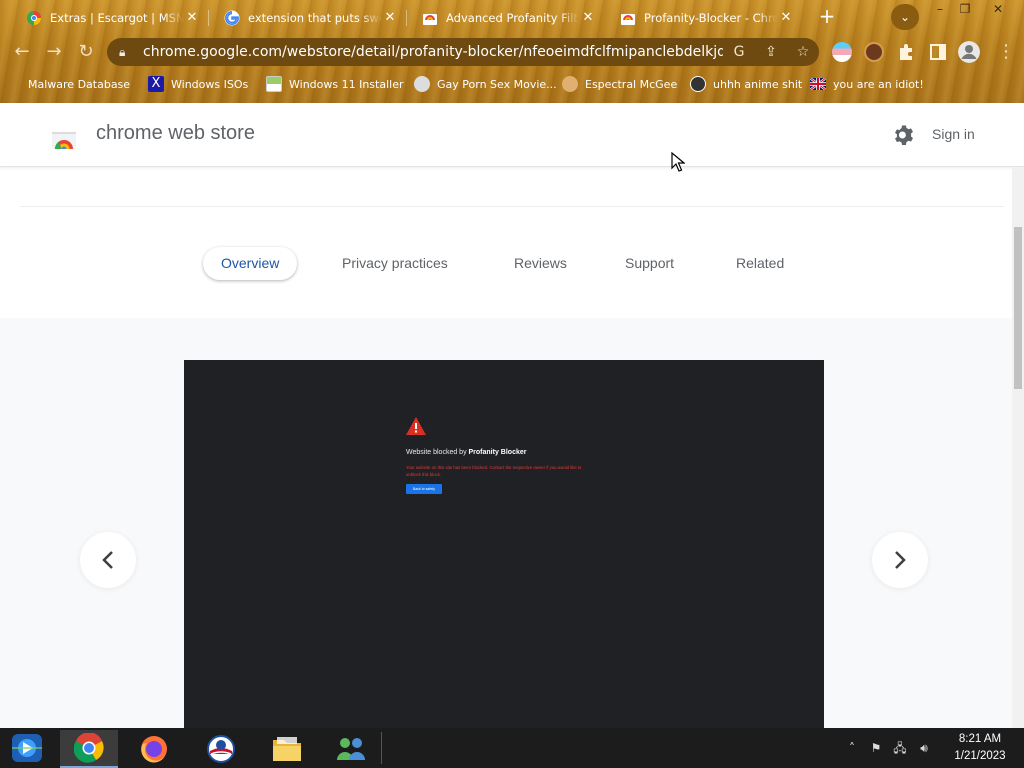  I want to click on clock-date: 1/21/2023, so click(980, 756).